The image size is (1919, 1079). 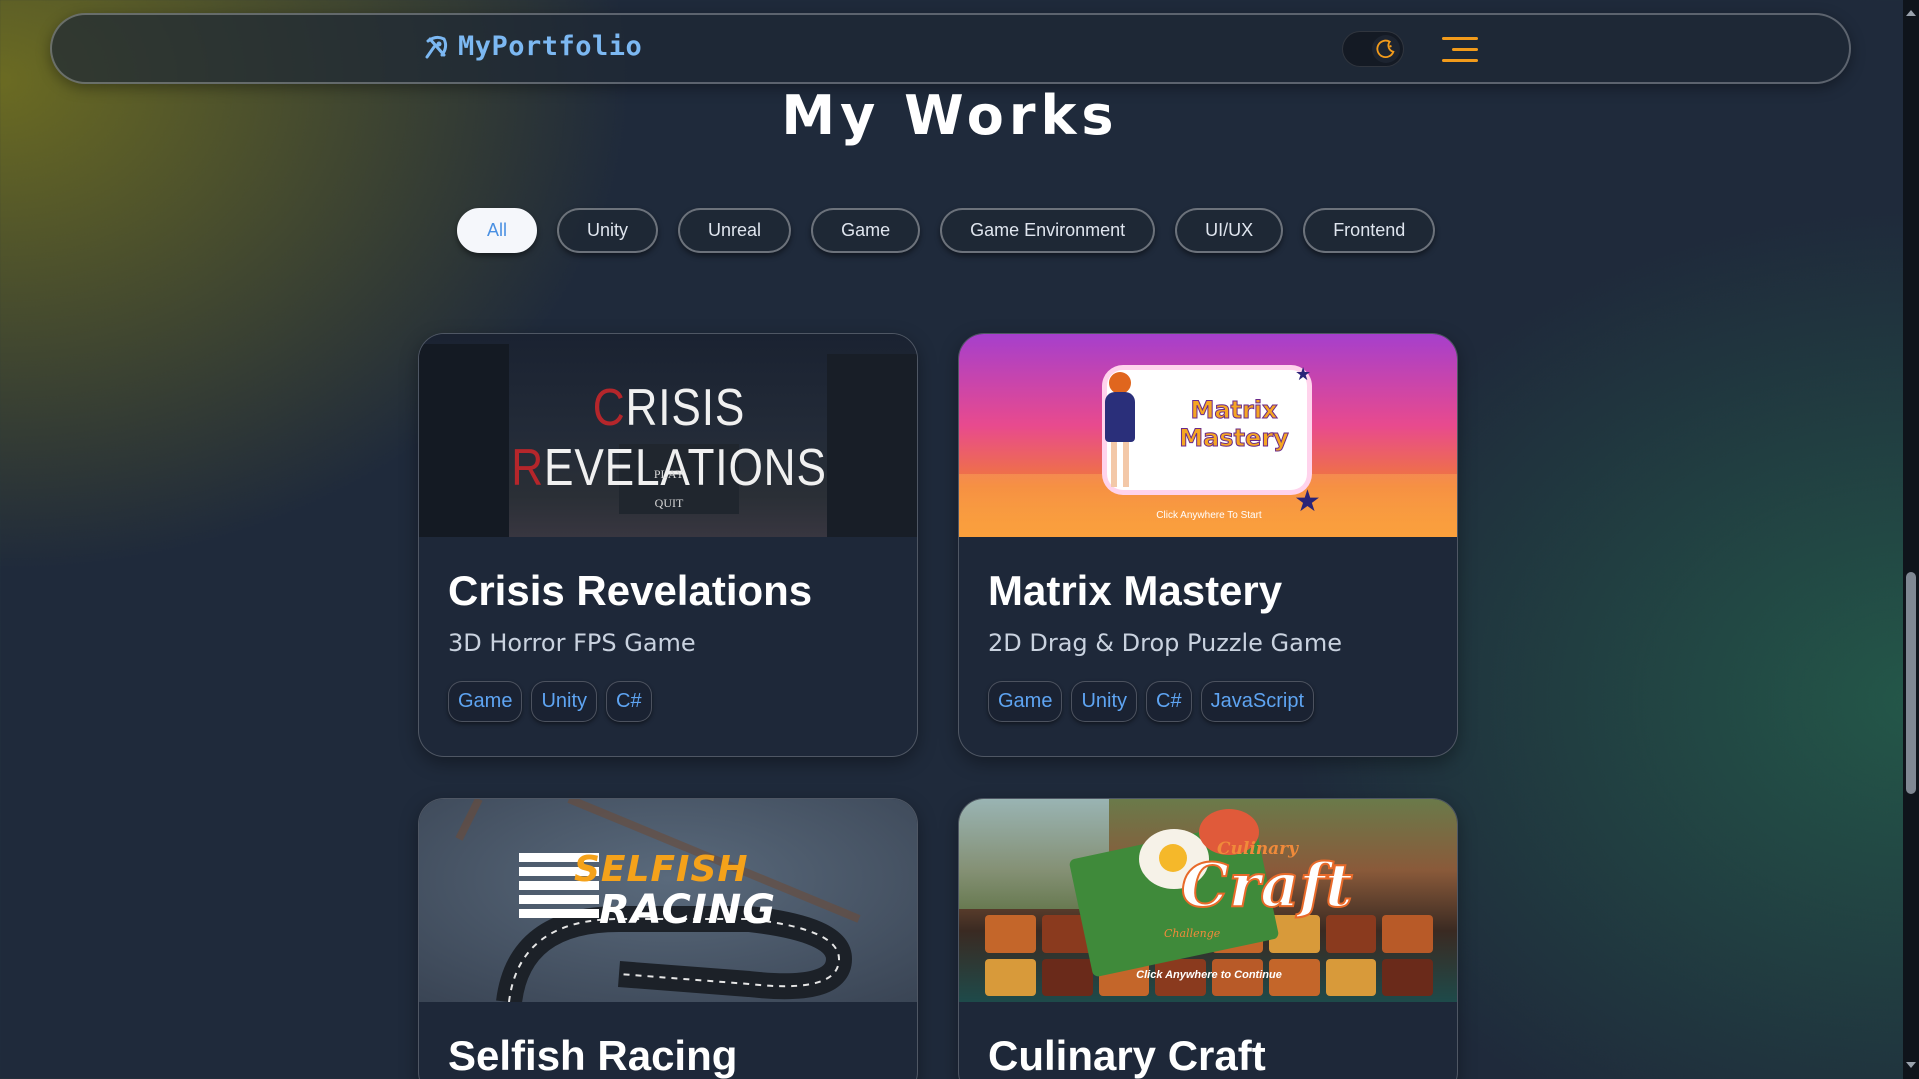 I want to click on project-title: Crisis Revelations, so click(x=630, y=590).